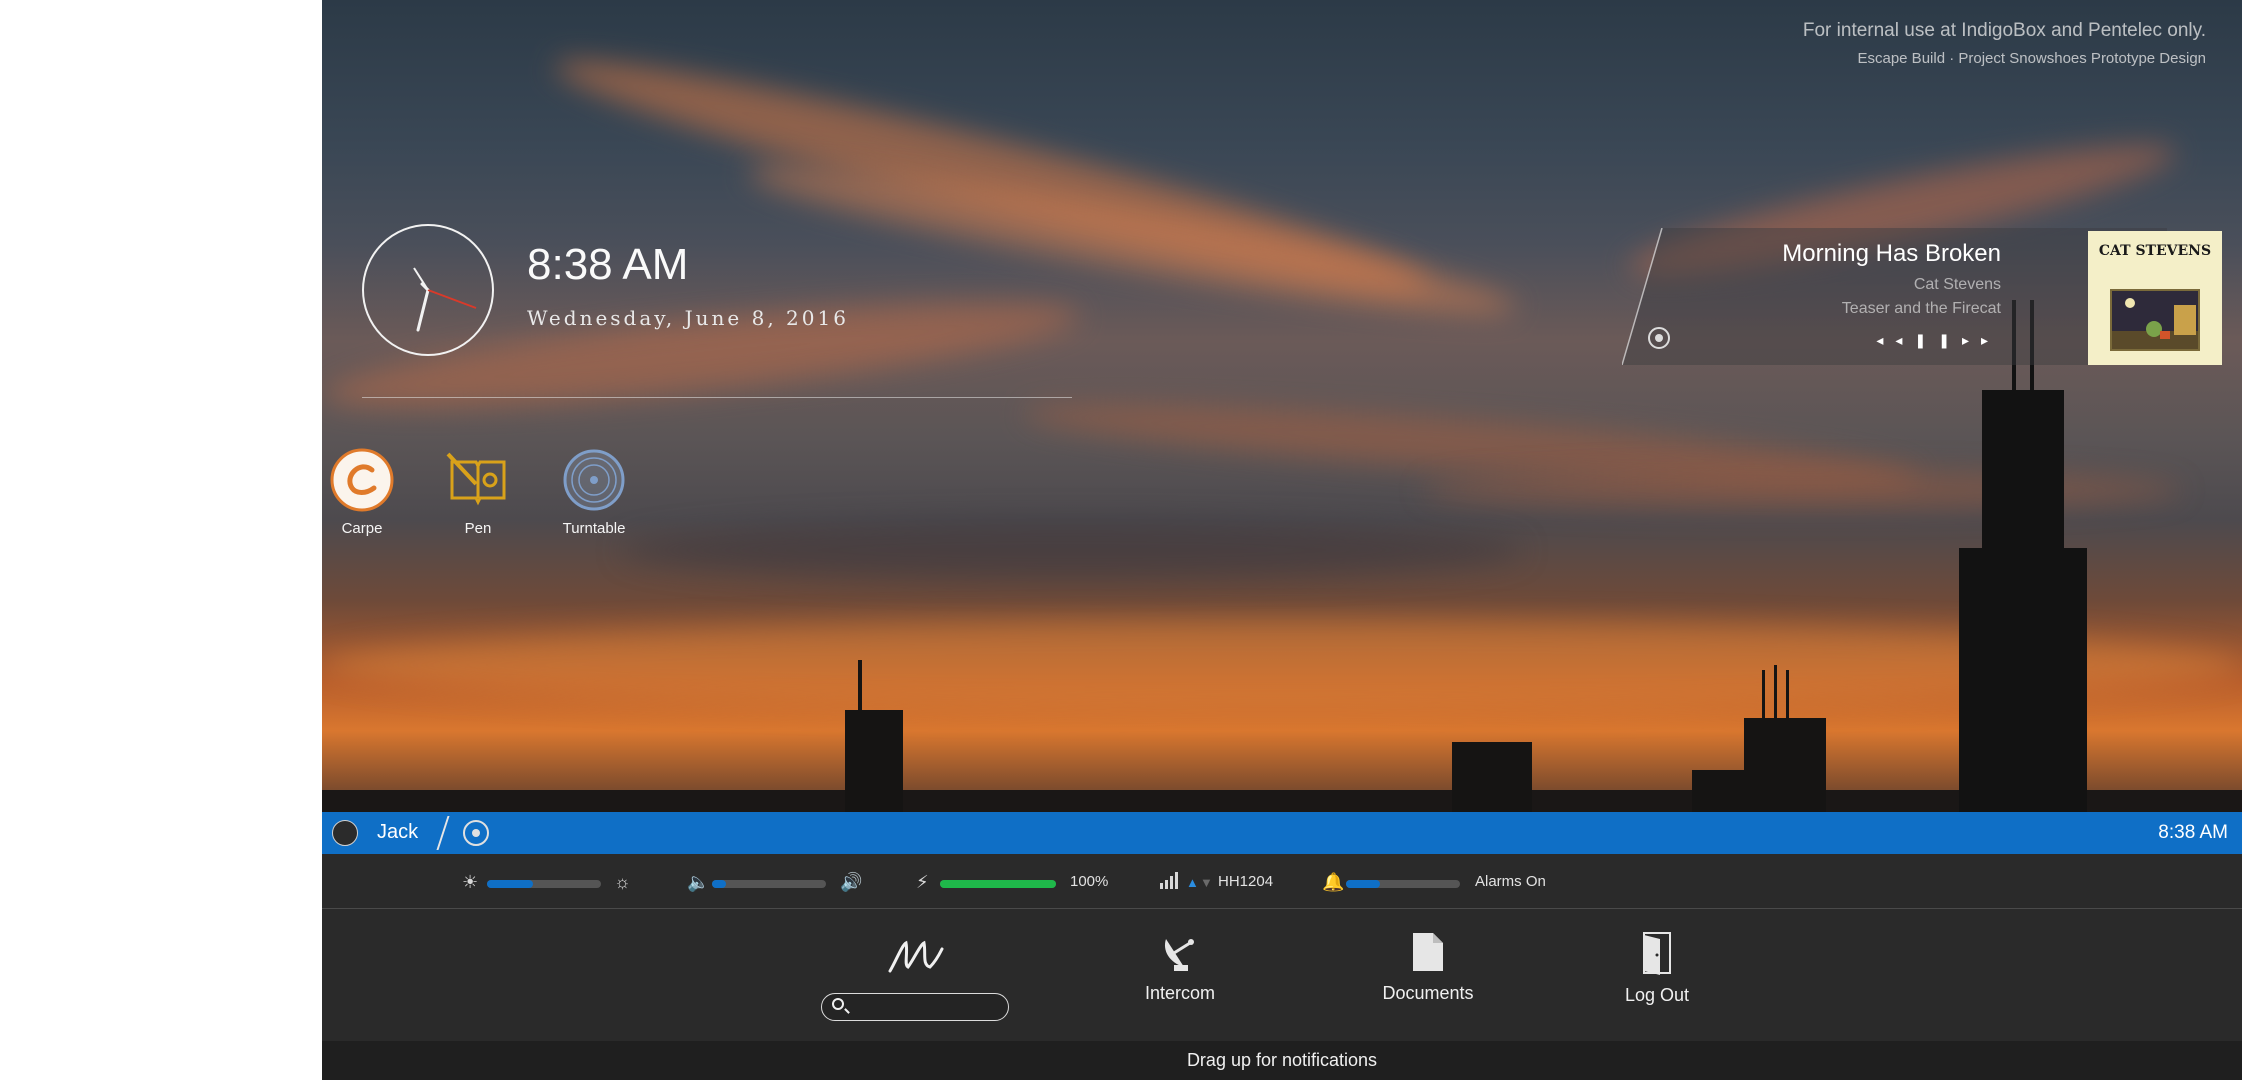 The width and height of the screenshot is (2242, 1080). I want to click on pause-icon: ❚❚, so click(1937, 340).